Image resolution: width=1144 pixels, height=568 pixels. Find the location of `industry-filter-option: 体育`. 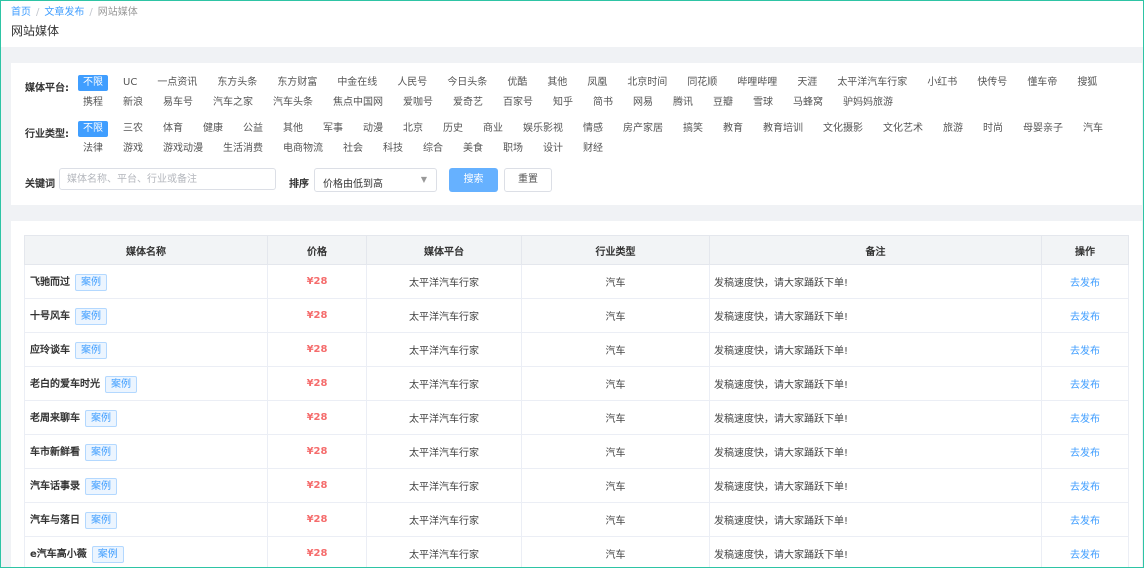

industry-filter-option: 体育 is located at coordinates (173, 129).